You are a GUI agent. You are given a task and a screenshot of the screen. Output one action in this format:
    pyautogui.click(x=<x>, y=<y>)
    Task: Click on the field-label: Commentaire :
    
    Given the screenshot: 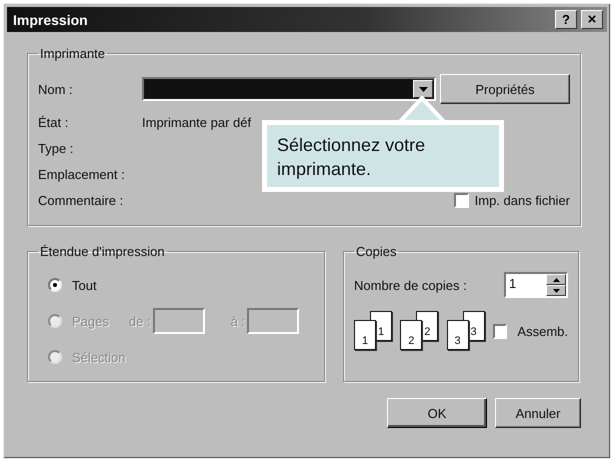 What is the action you would take?
    pyautogui.click(x=81, y=200)
    